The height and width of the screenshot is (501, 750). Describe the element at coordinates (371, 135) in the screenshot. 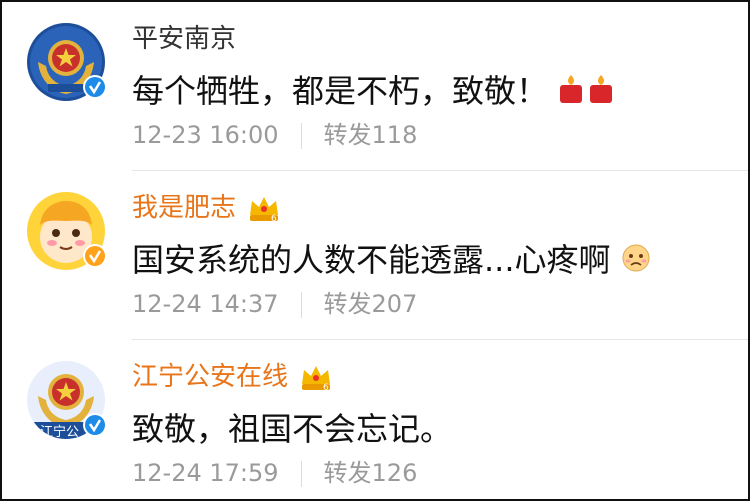

I see `repost-count: 转发118` at that location.